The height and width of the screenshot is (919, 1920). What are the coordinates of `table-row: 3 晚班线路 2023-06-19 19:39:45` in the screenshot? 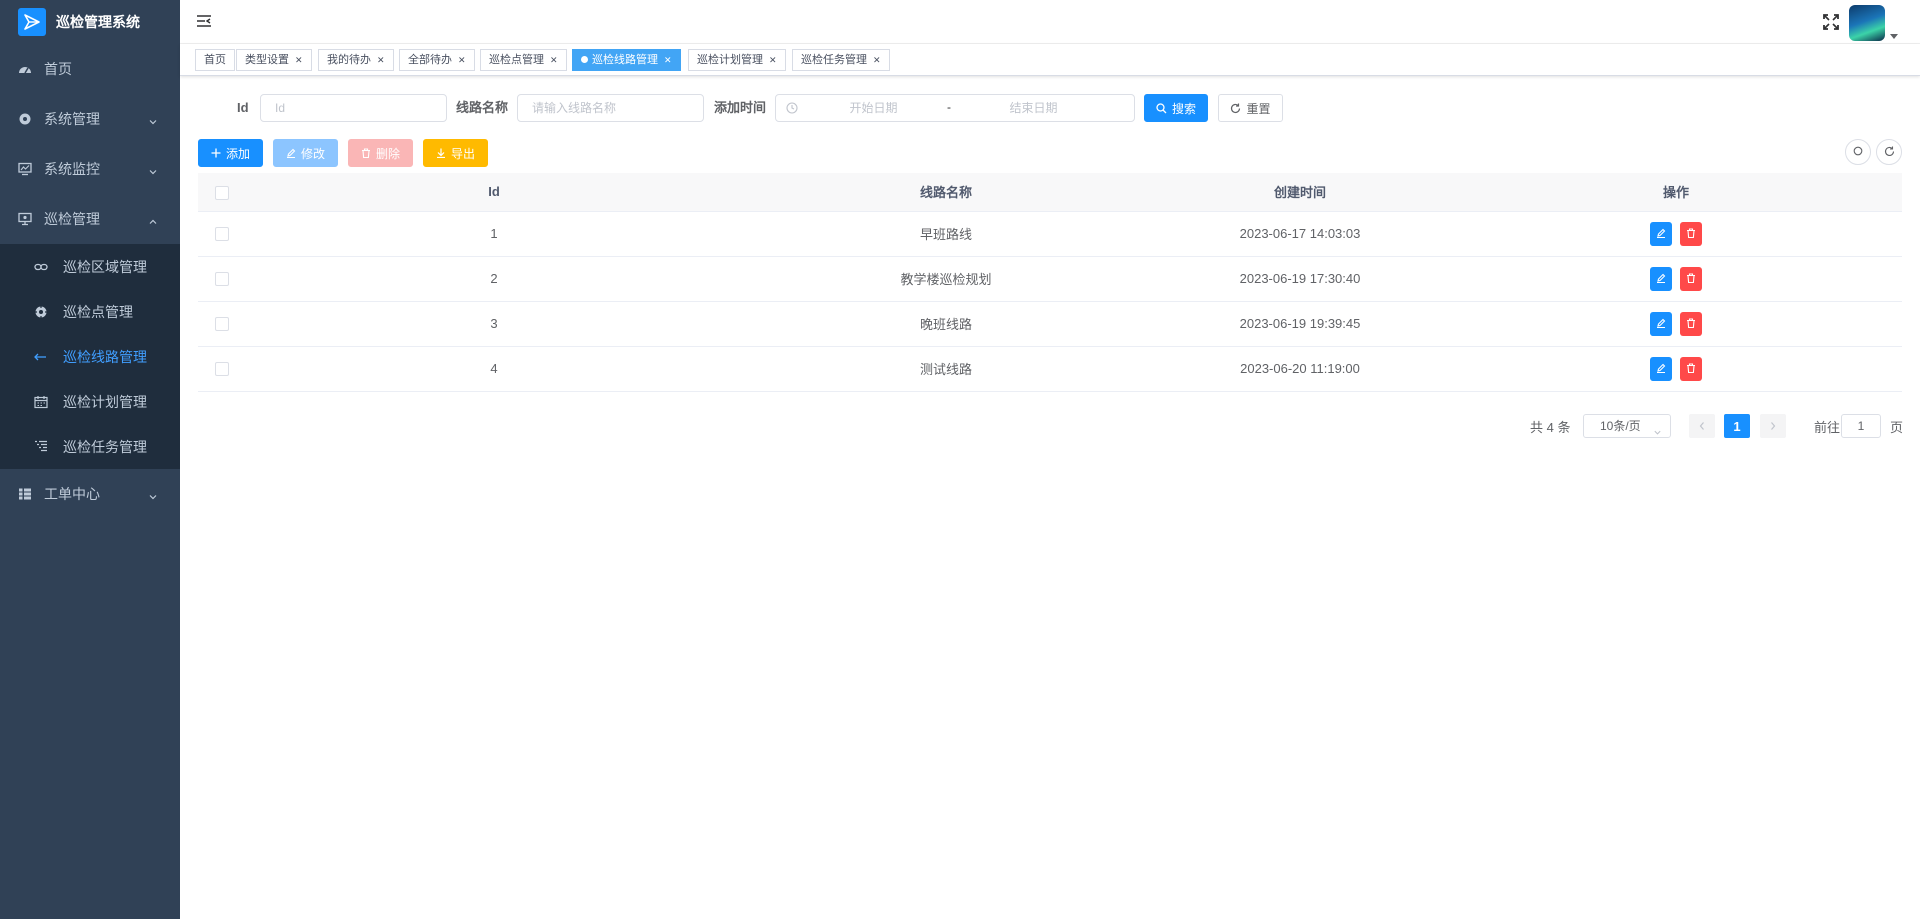 It's located at (1050, 324).